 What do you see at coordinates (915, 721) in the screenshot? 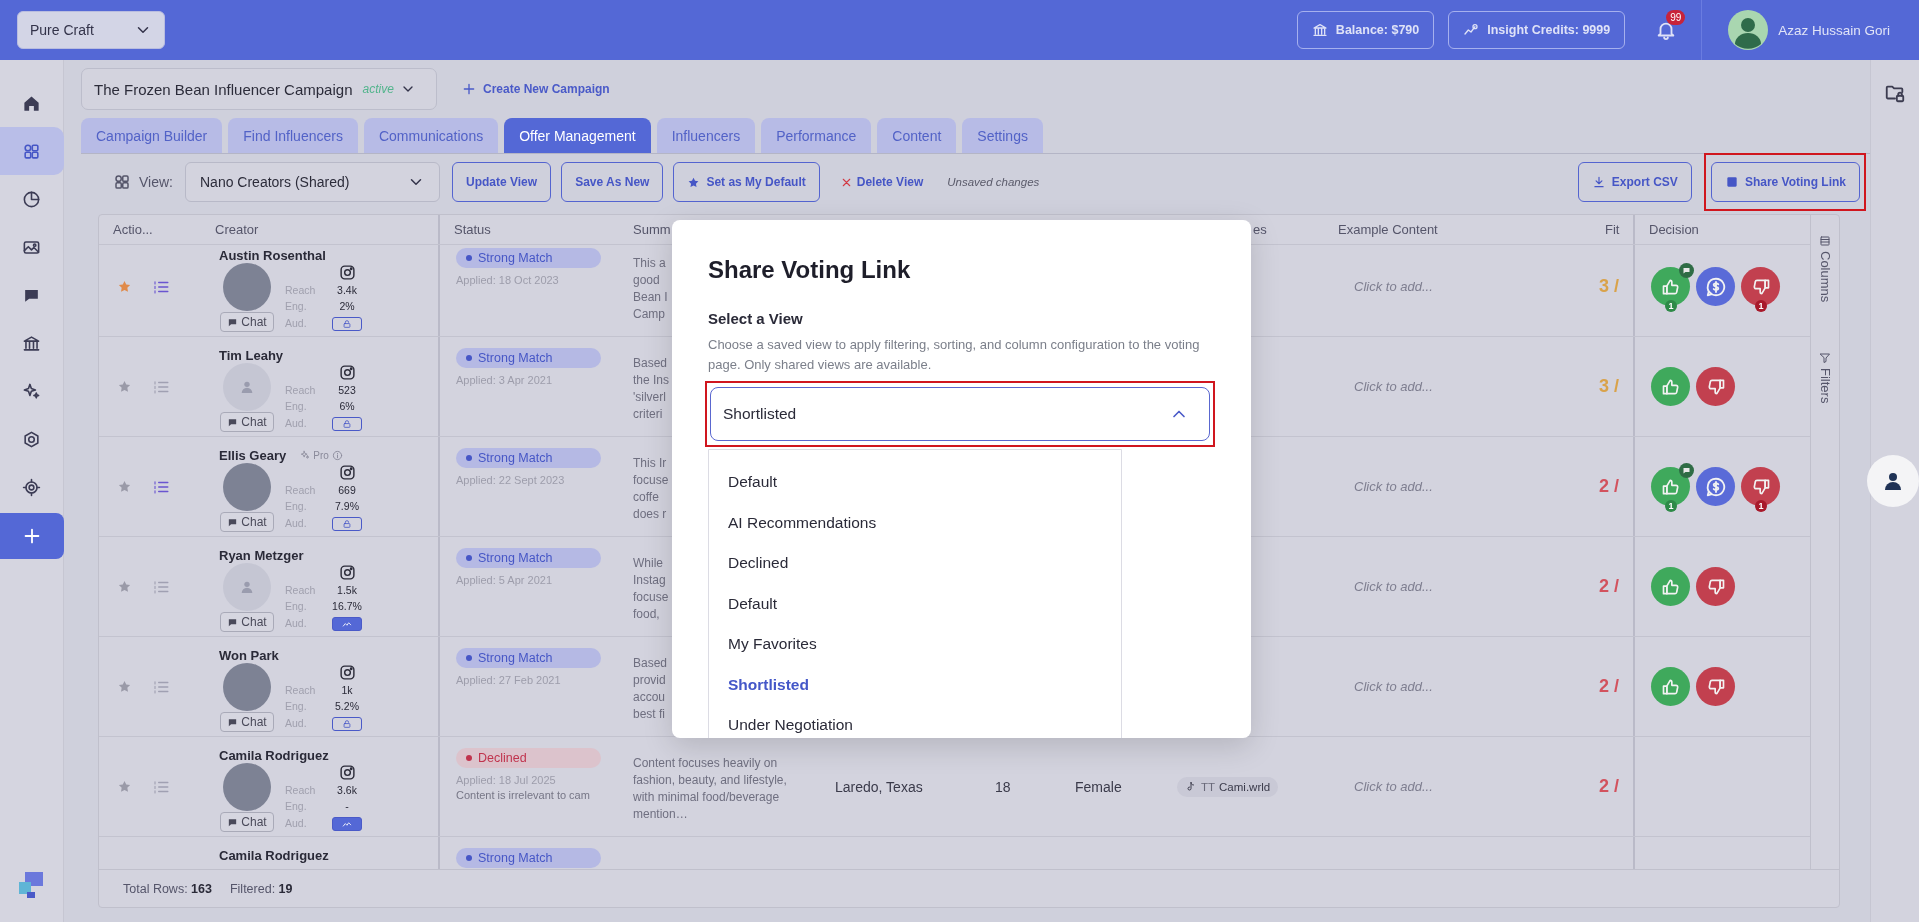
I see `dropdown-option: Under Negotiation` at bounding box center [915, 721].